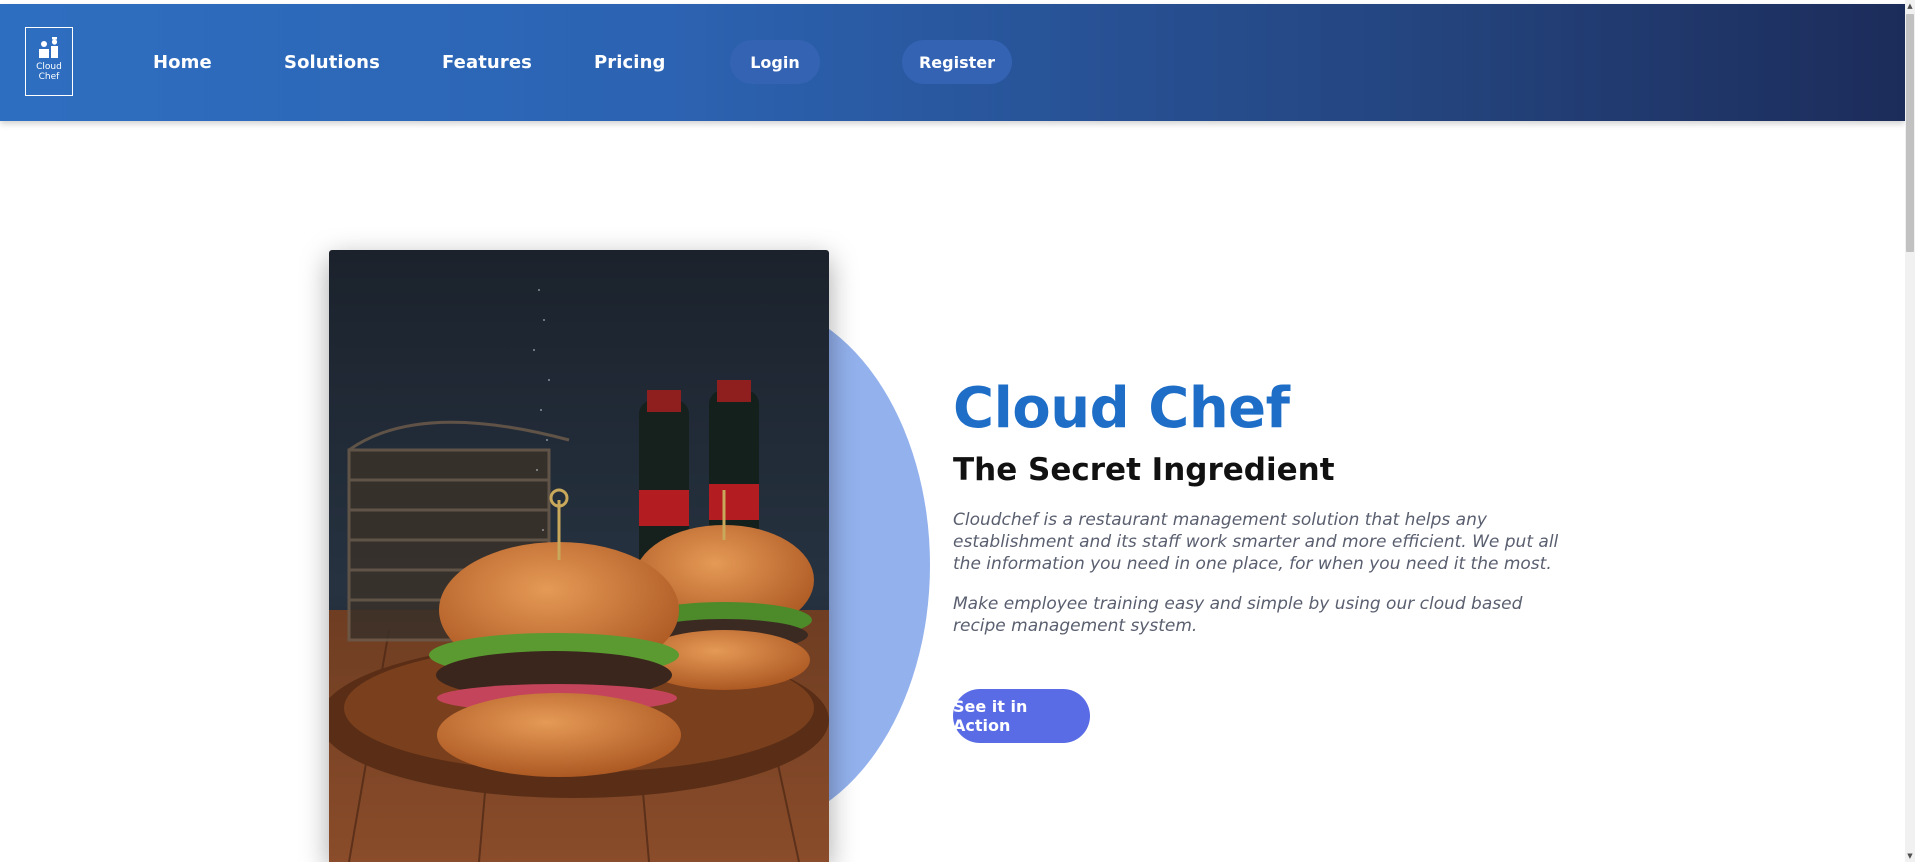 The height and width of the screenshot is (862, 1915). Describe the element at coordinates (182, 62) in the screenshot. I see `nav-home: Home` at that location.